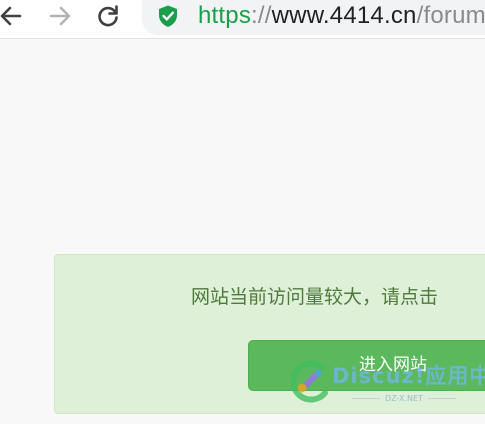 The height and width of the screenshot is (424, 485). I want to click on reload-button, so click(108, 16).